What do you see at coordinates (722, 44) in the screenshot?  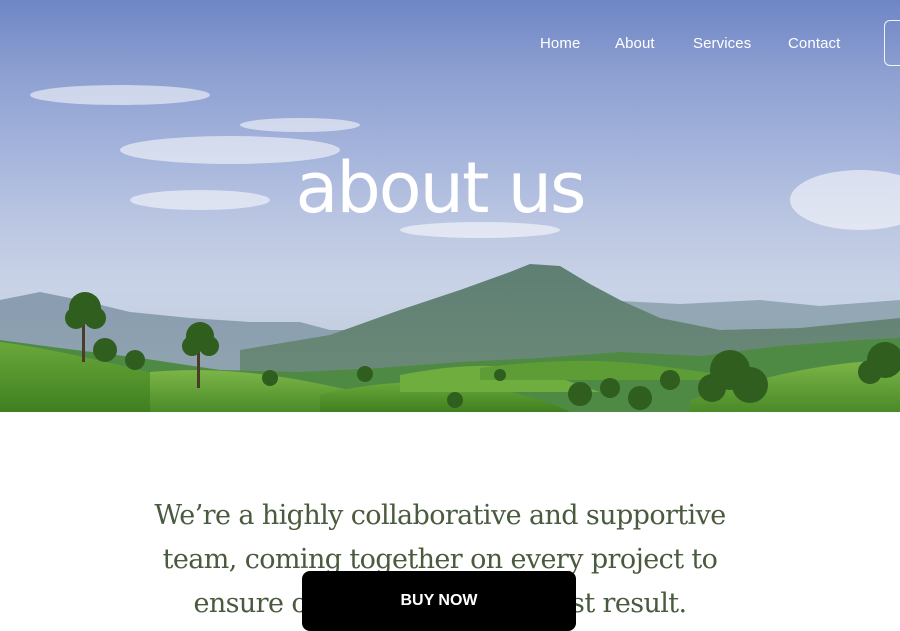 I see `nav-link-services: Services` at bounding box center [722, 44].